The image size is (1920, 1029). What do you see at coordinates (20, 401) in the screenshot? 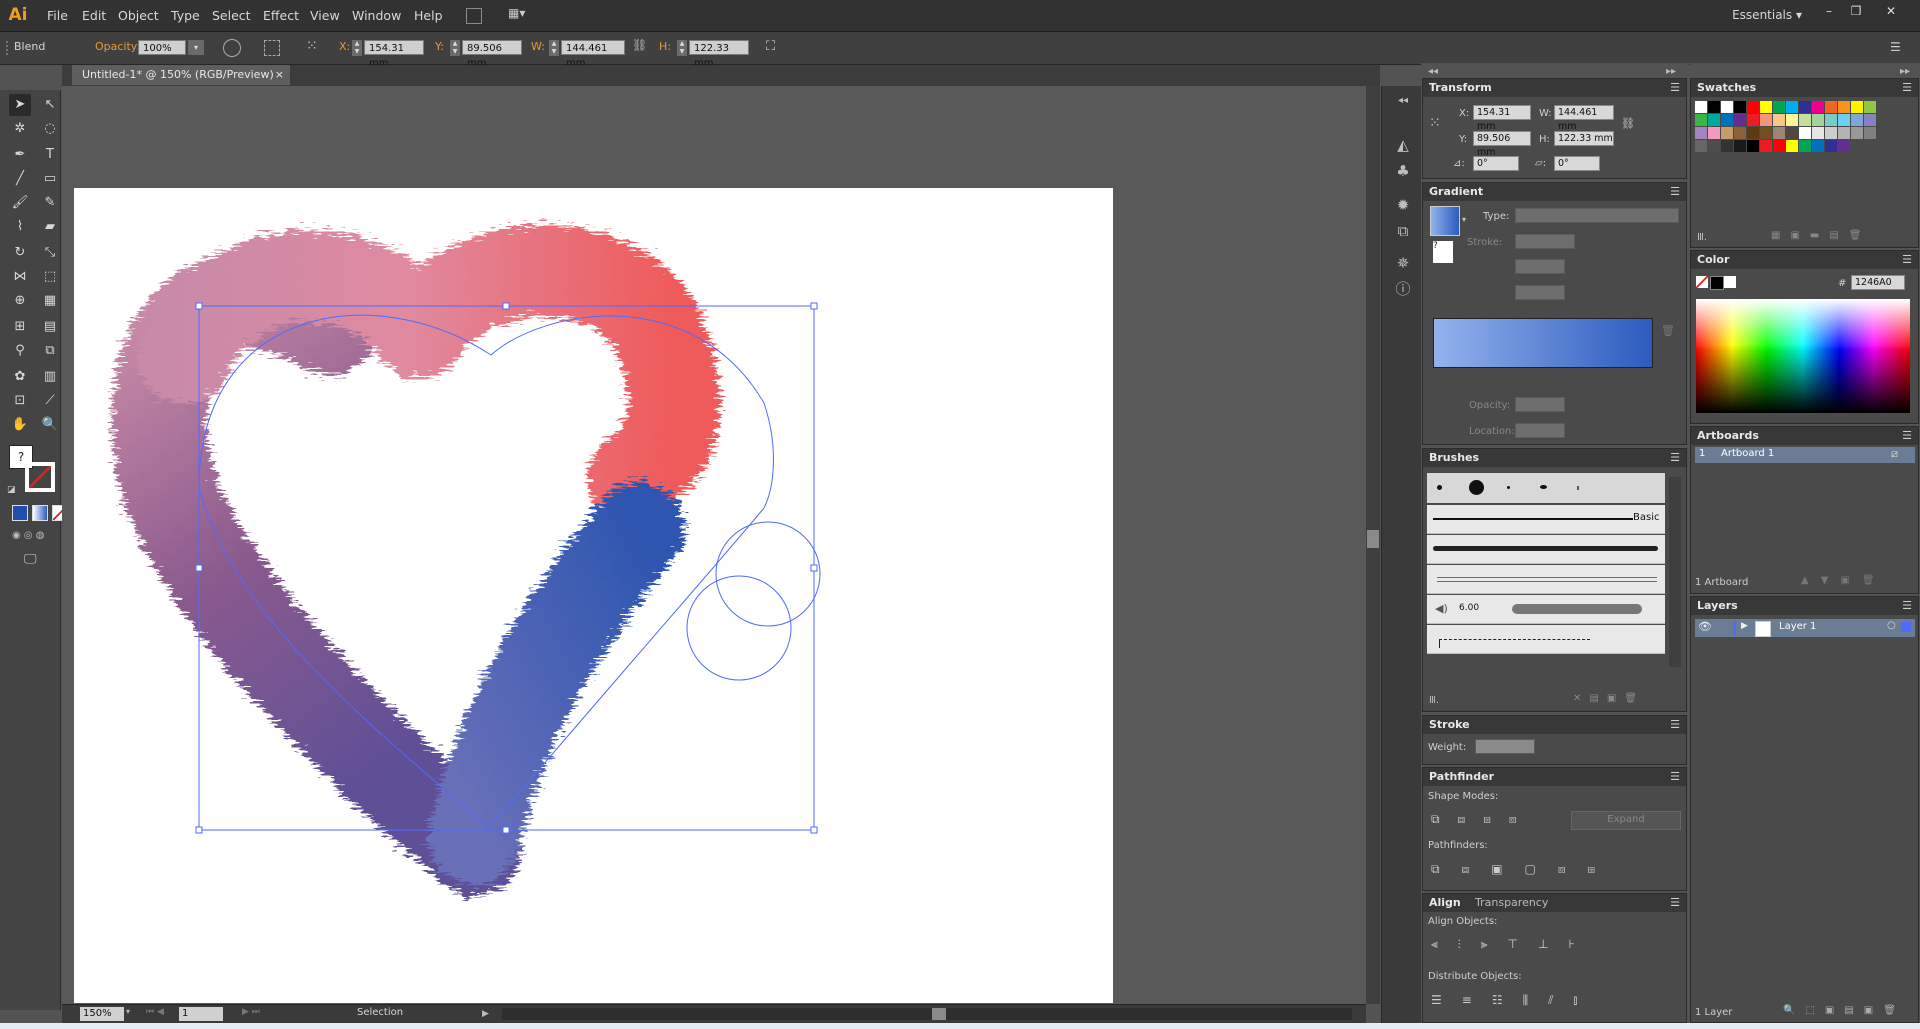
I see `artboard-tool-icon: ⊡` at bounding box center [20, 401].